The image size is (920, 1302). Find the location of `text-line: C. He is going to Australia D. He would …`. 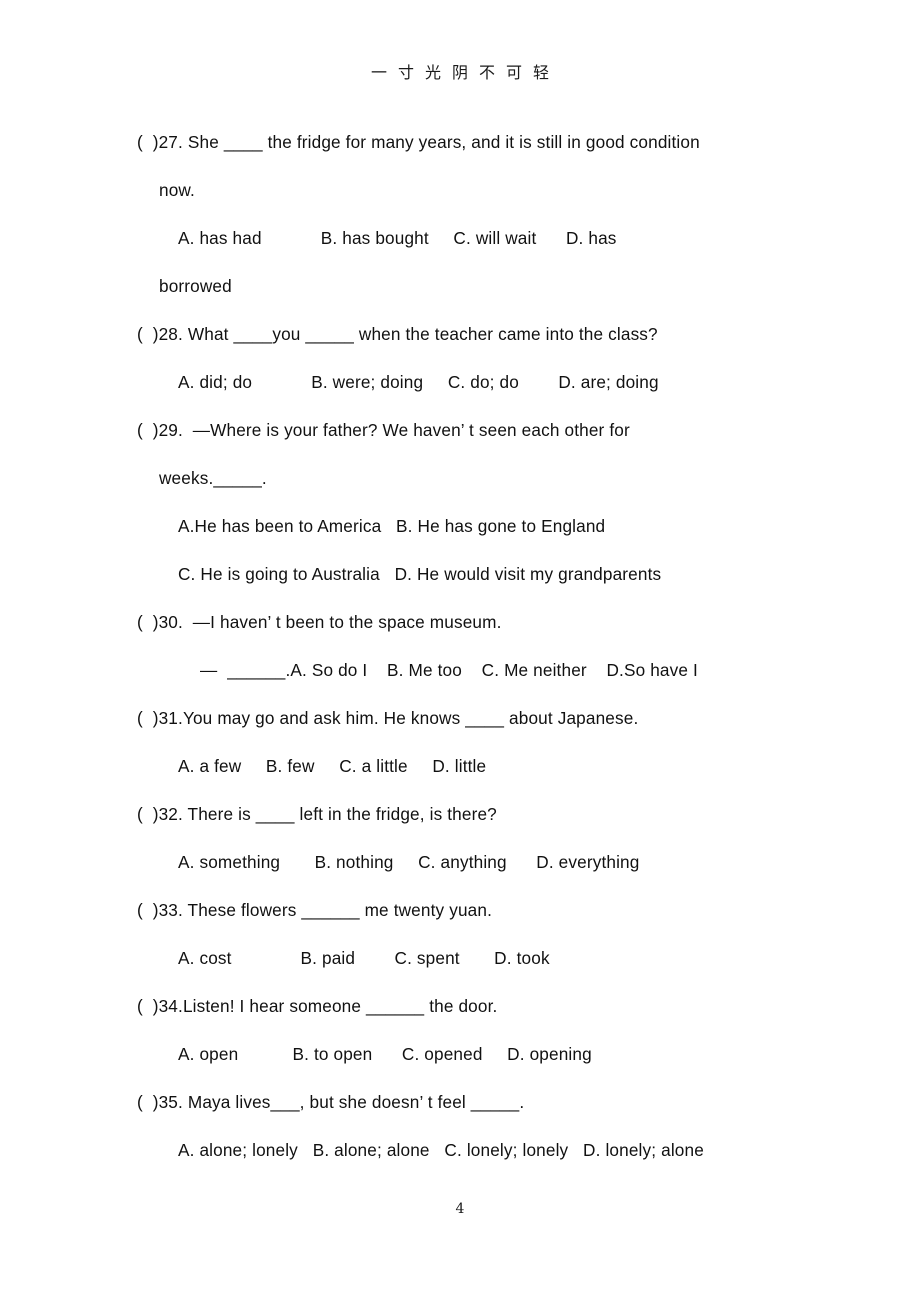

text-line: C. He is going to Australia D. He would … is located at coordinates (420, 574).